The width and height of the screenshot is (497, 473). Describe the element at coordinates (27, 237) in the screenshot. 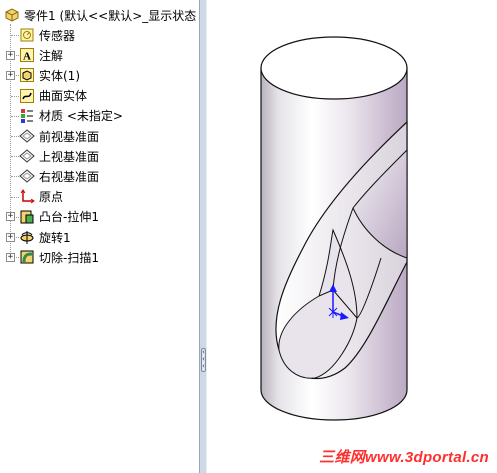

I see `revolve-icon` at that location.